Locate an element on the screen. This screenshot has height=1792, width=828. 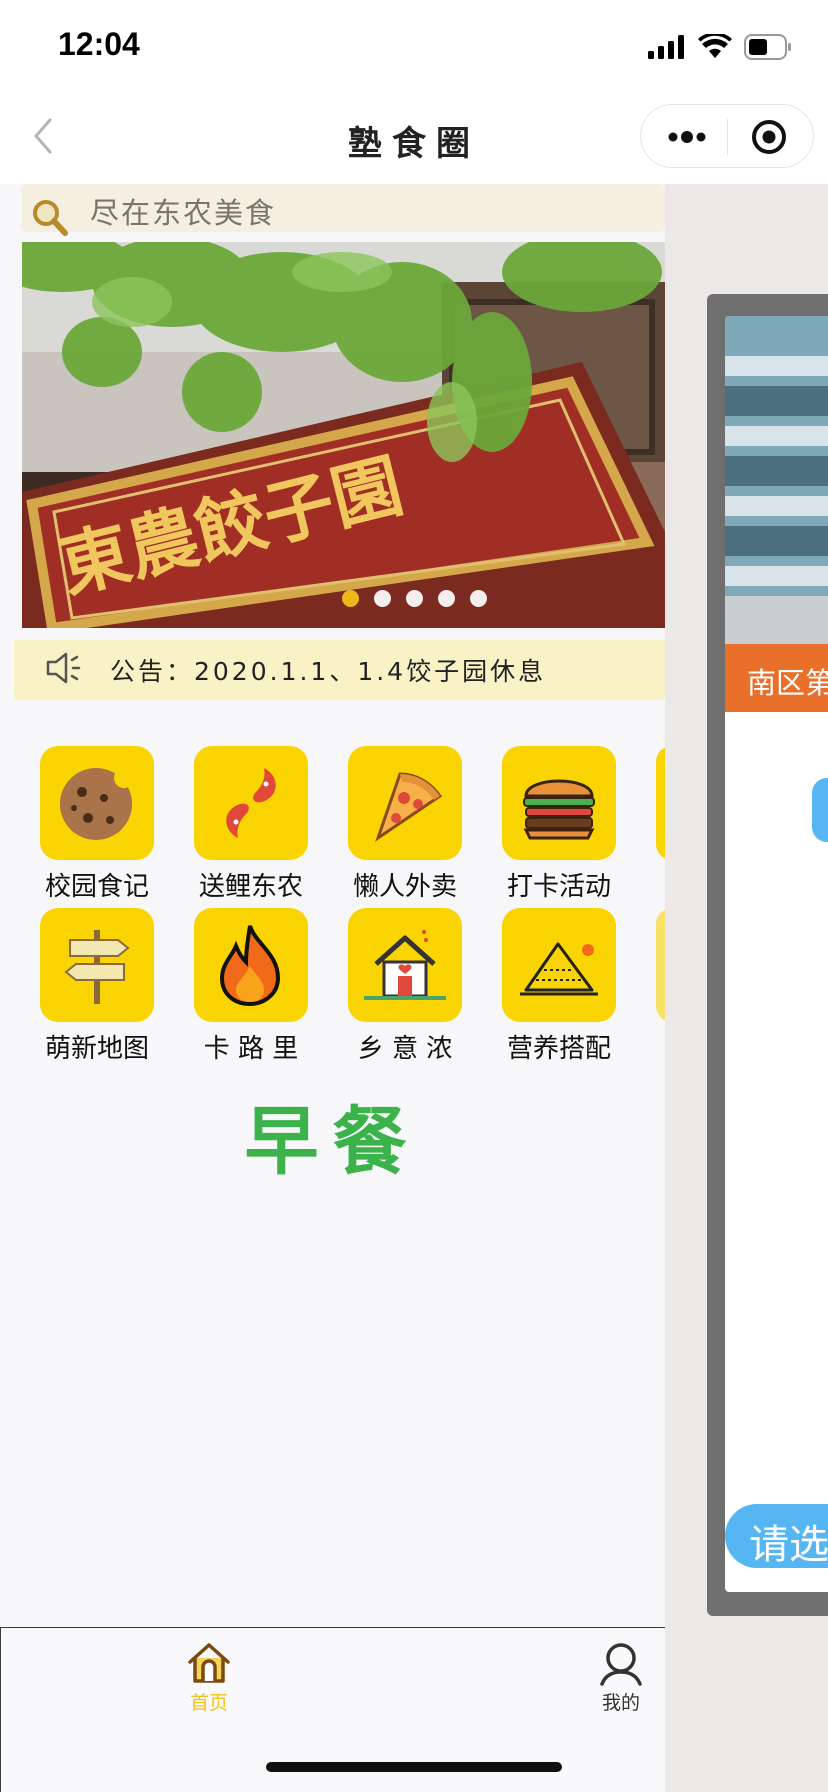
grid-item-hometown: 乡 意 浓 is located at coordinates (405, 986).